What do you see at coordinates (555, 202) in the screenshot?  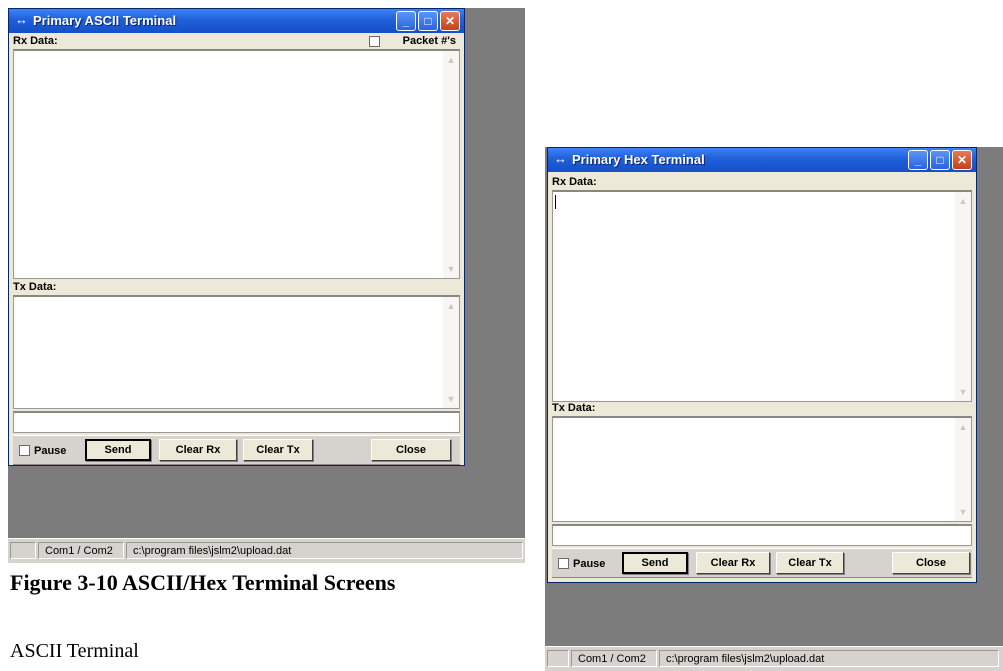 I see `text-cursor` at bounding box center [555, 202].